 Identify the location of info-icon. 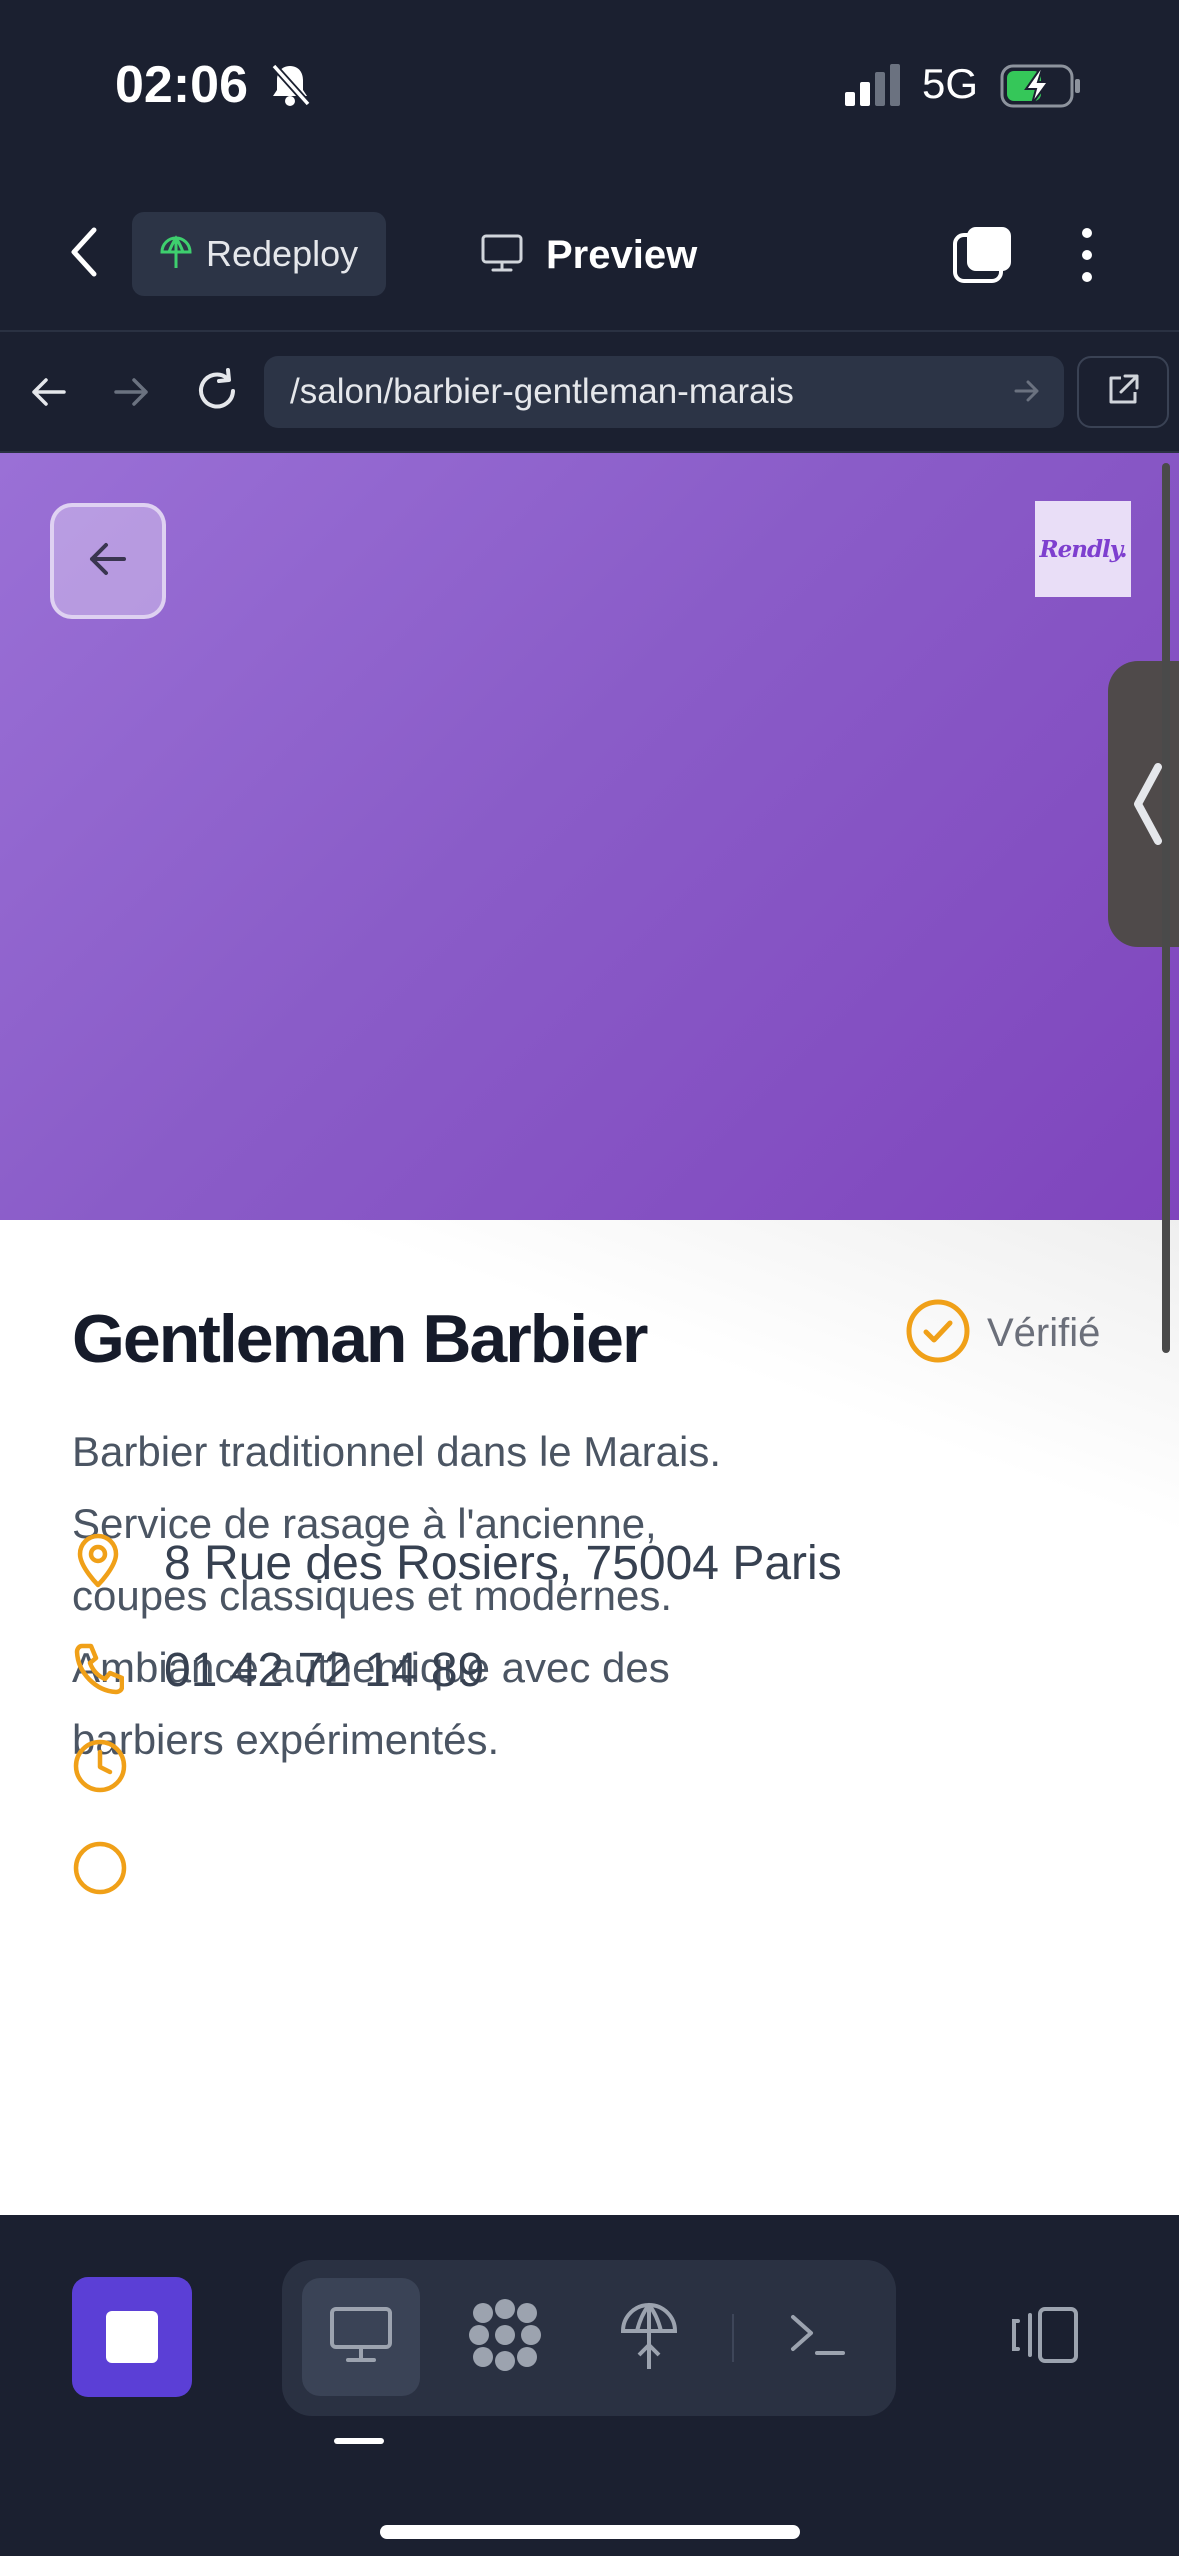
(100, 1870).